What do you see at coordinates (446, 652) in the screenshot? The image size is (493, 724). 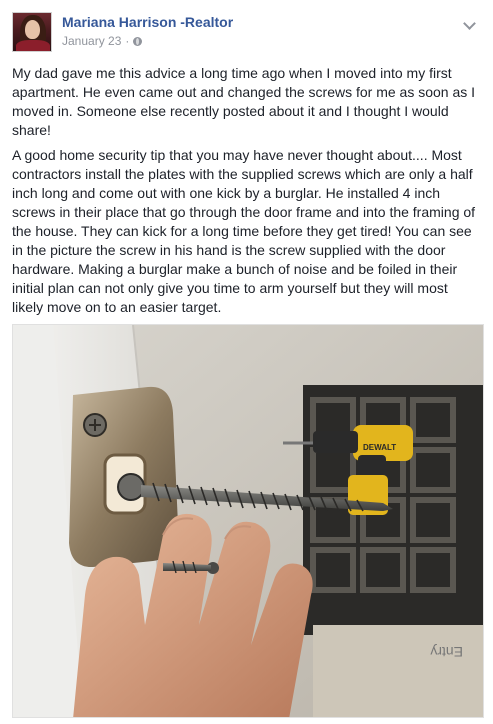 I see `mat-label: Entry` at bounding box center [446, 652].